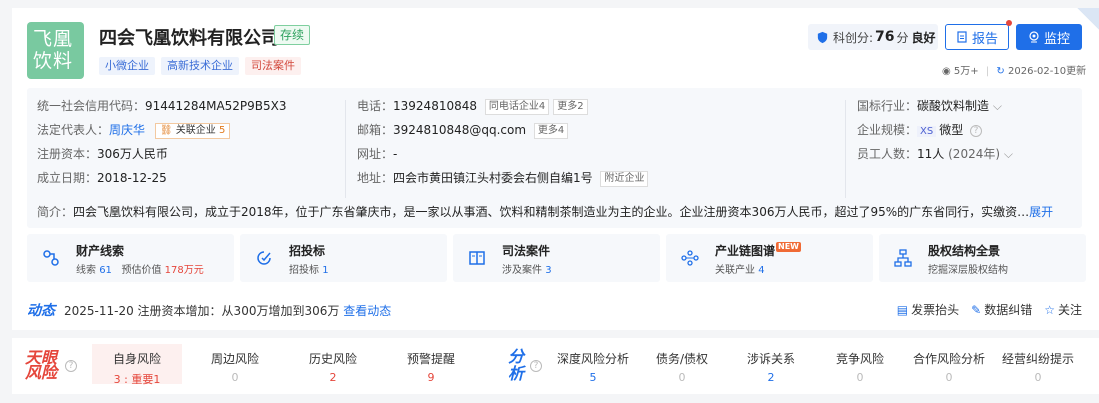 The image size is (1099, 403). What do you see at coordinates (682, 364) in the screenshot?
I see `analysis-debt: 债务/债权 0` at bounding box center [682, 364].